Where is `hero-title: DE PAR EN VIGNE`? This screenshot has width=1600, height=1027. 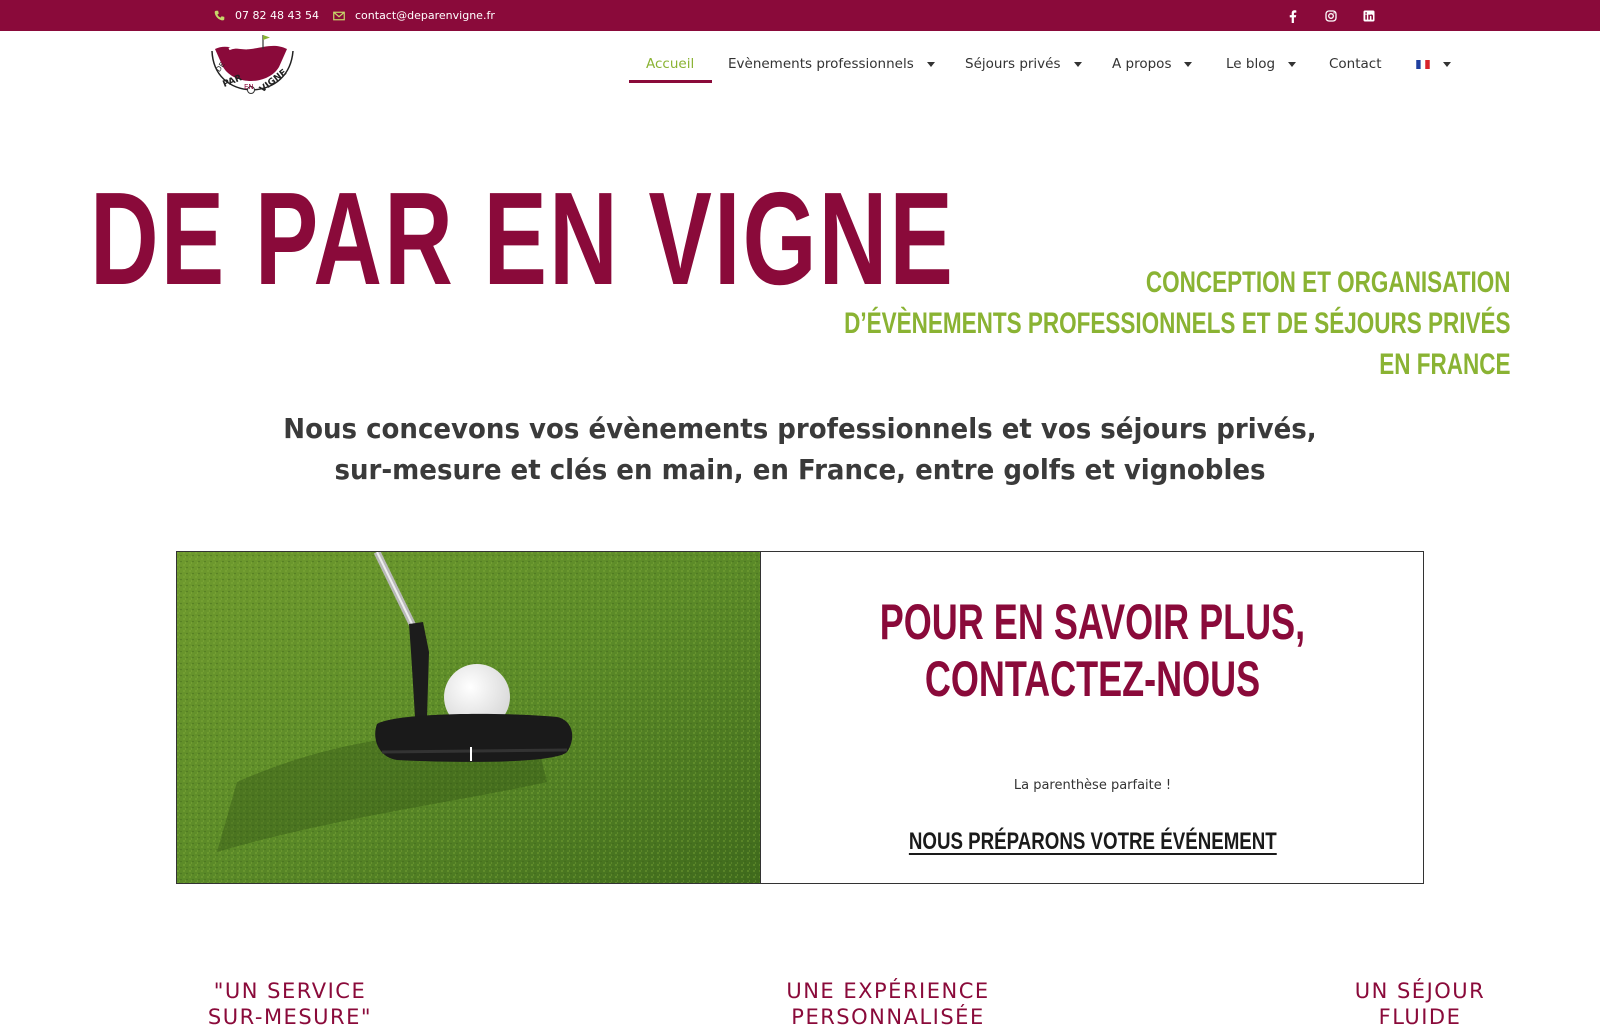 hero-title: DE PAR EN VIGNE is located at coordinates (523, 238).